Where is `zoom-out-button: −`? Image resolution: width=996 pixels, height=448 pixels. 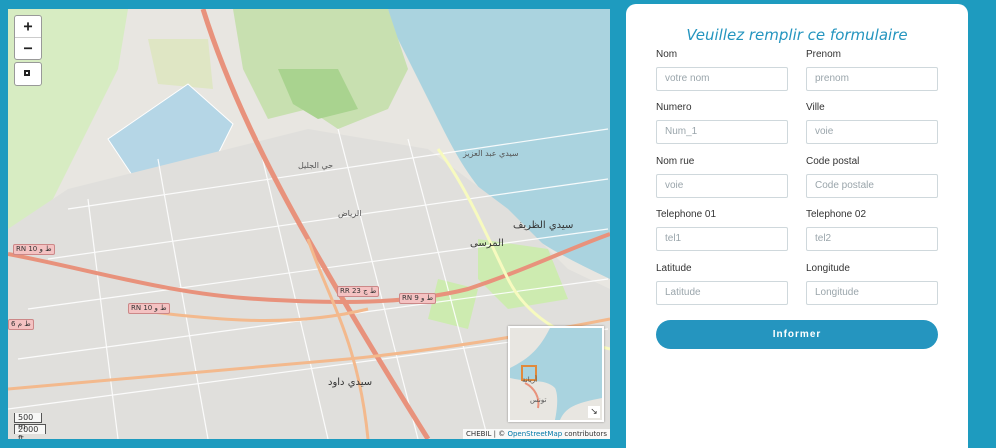
zoom-out-button: − is located at coordinates (28, 48).